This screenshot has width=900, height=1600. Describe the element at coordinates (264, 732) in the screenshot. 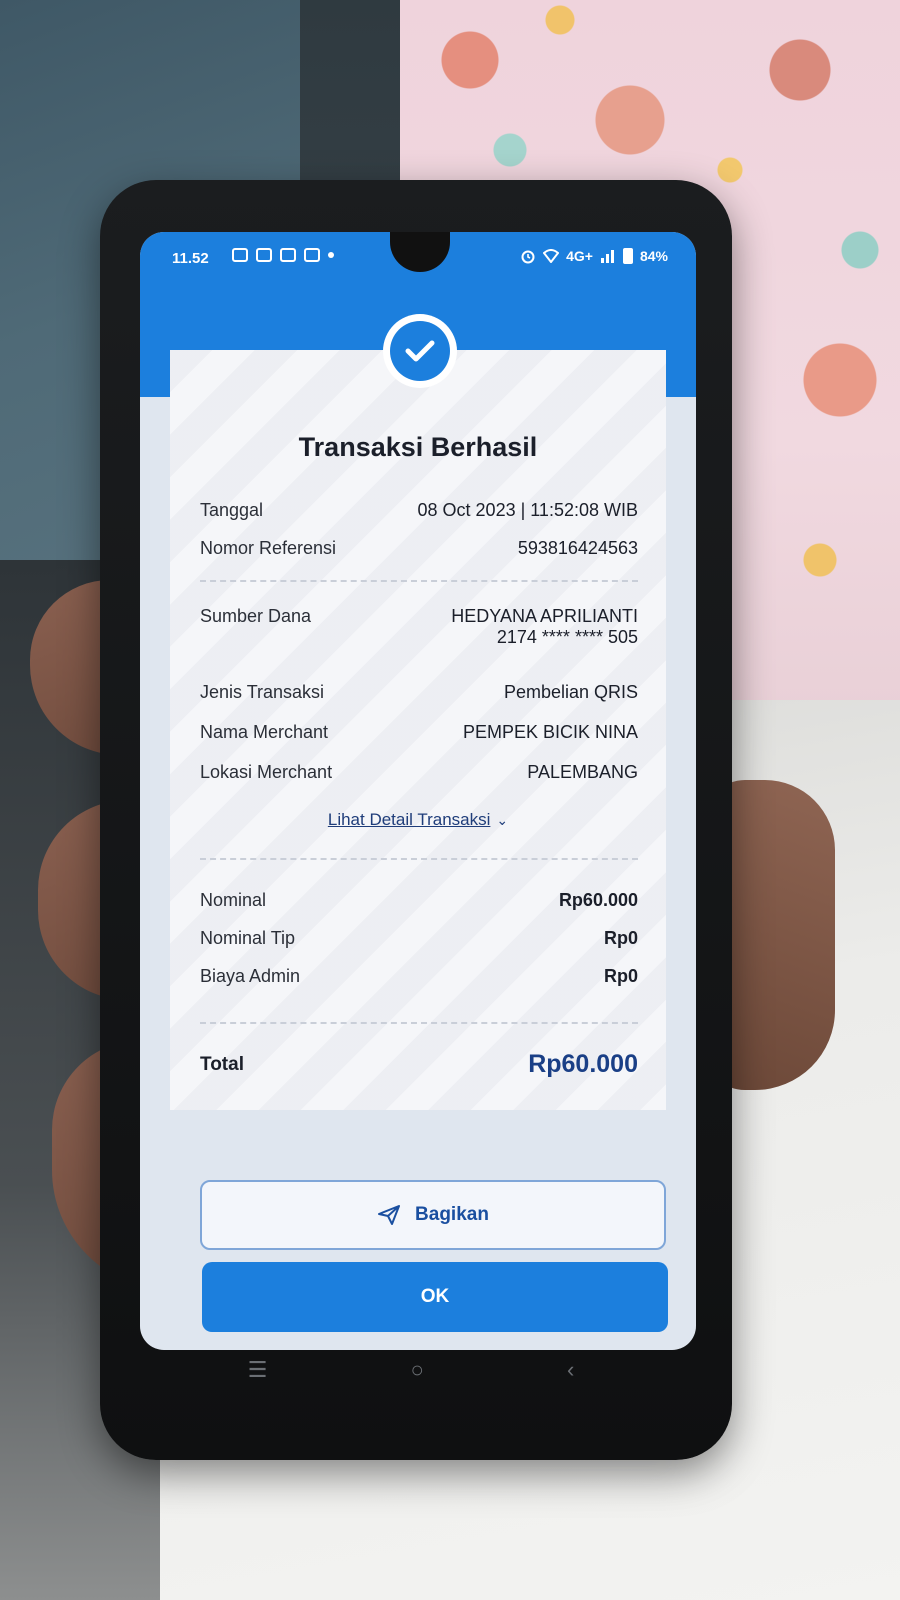

I see `row-label: Nama Merchant` at that location.